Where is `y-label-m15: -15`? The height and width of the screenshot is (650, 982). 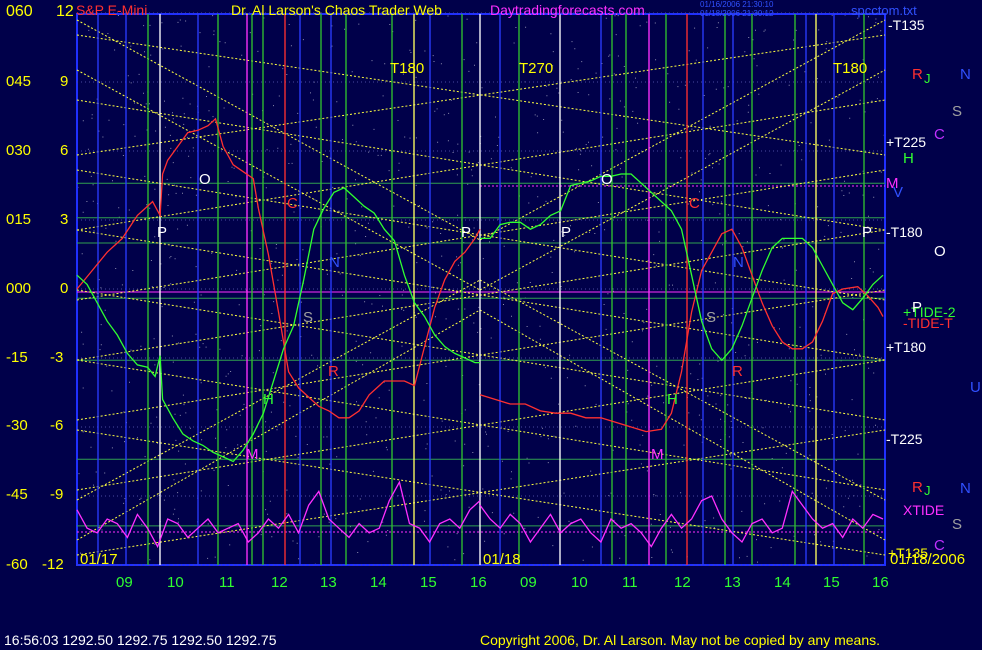
y-label-m15: -15 is located at coordinates (17, 357).